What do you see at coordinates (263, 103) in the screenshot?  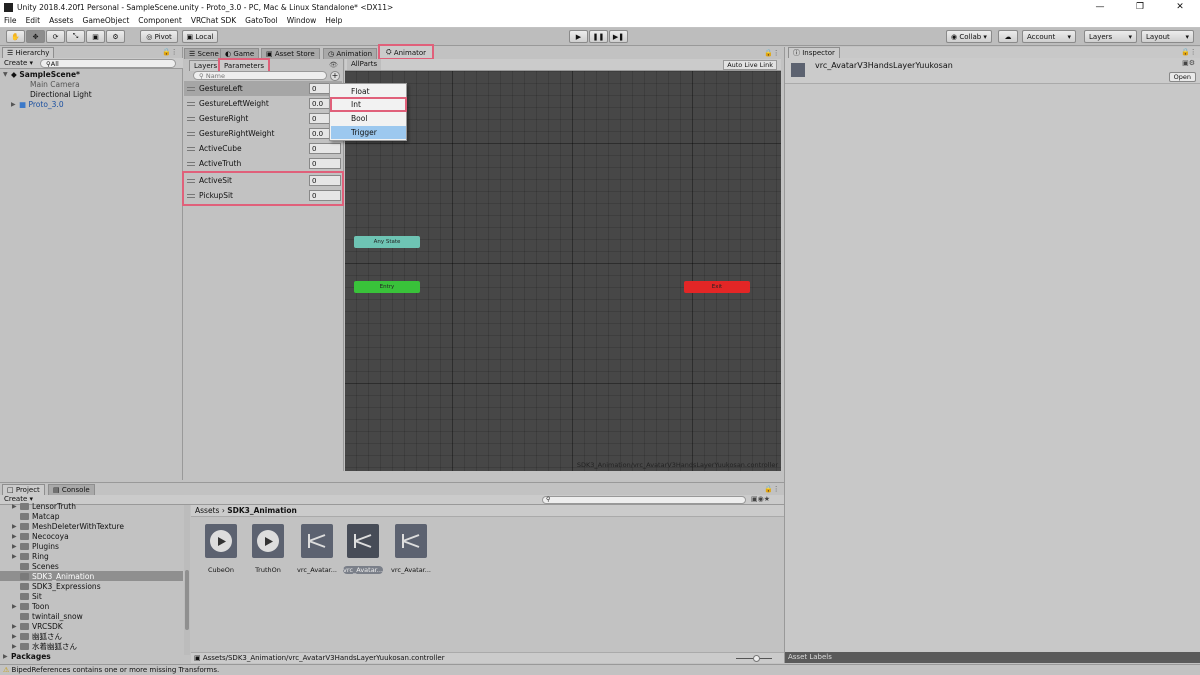 I see `param-row: GestureLeftWeight 0.0` at bounding box center [263, 103].